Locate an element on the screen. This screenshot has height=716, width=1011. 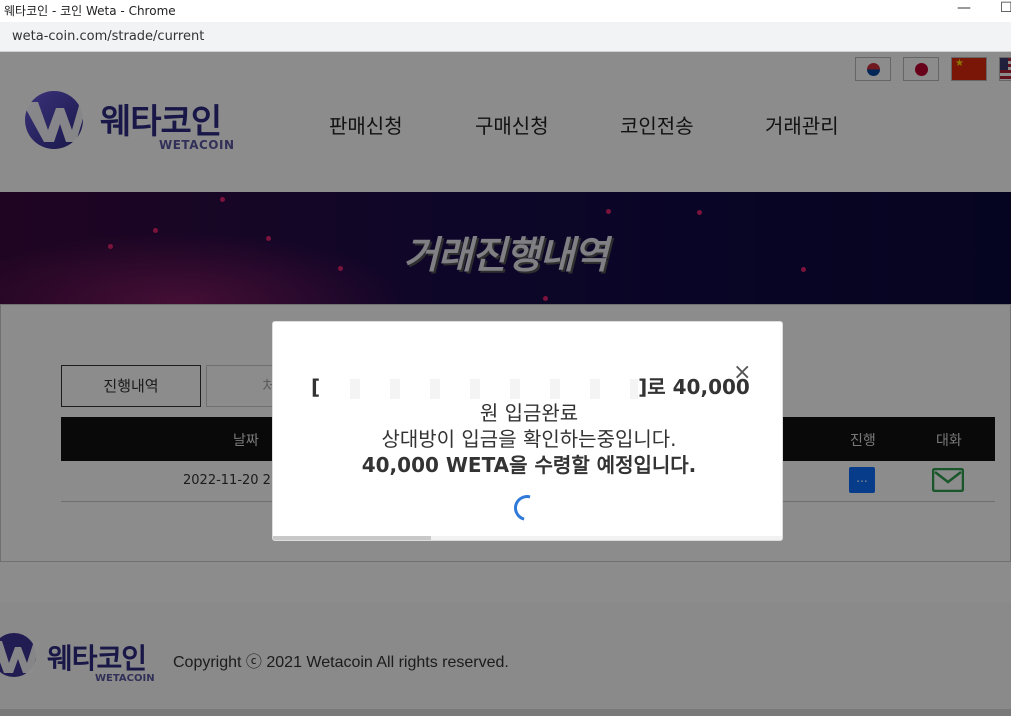
url-text: weta-coin.com/strade/current is located at coordinates (108, 36).